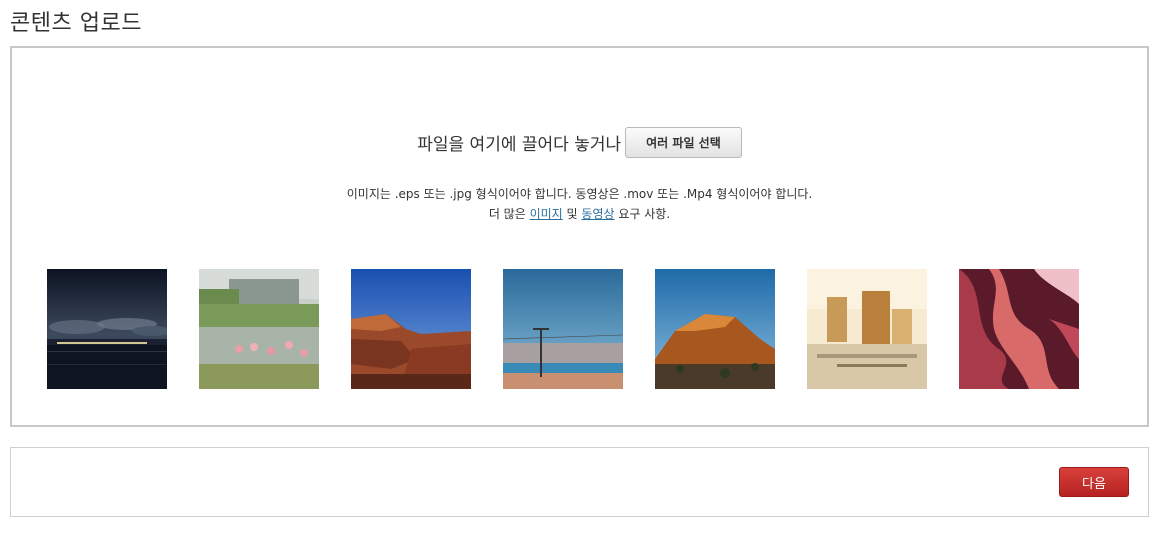 The height and width of the screenshot is (536, 1163). Describe the element at coordinates (597, 214) in the screenshot. I see `video-requirements-link: 동영상` at that location.